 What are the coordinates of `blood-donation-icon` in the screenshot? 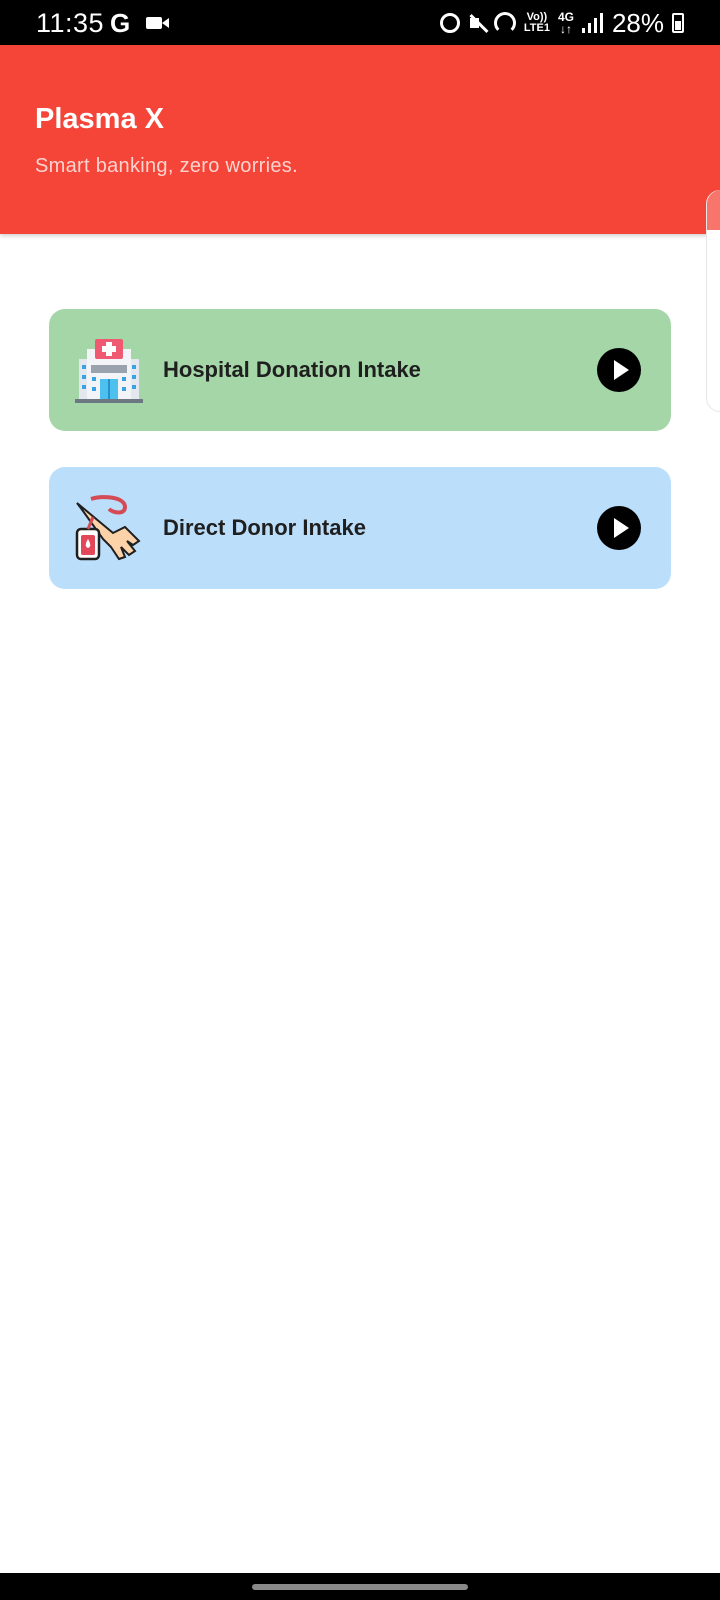 It's located at (109, 529).